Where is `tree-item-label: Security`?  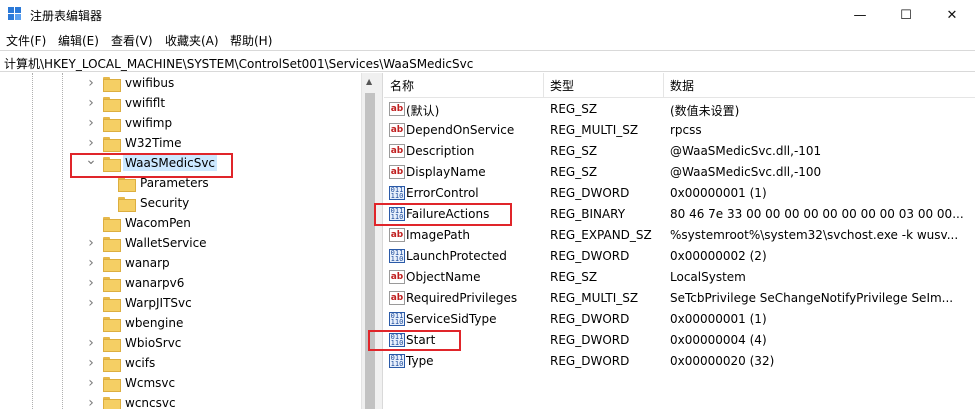
tree-item-label: Security is located at coordinates (164, 203).